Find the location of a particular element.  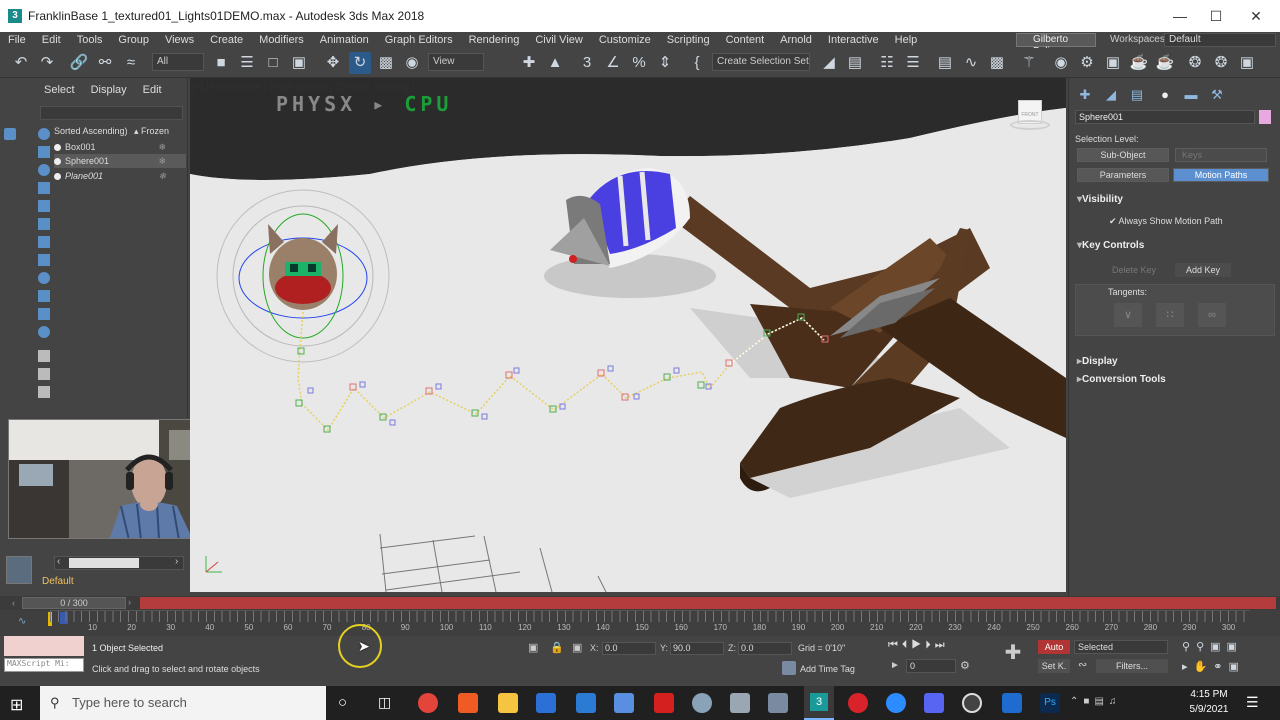

x-coordinate-field: 0.0 is located at coordinates (629, 648).